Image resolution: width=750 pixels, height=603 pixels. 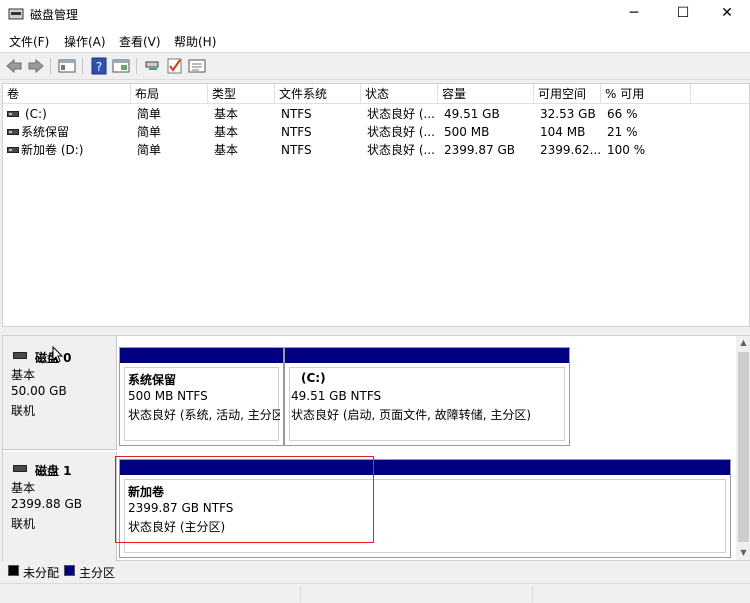 I want to click on menu-action: 操作(A), so click(x=85, y=41).